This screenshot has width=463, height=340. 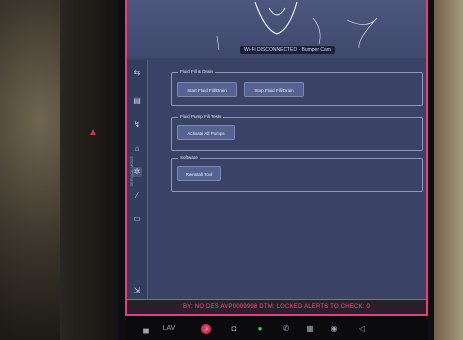 What do you see at coordinates (334, 329) in the screenshot?
I see `dashcam-icon: ◉` at bounding box center [334, 329].